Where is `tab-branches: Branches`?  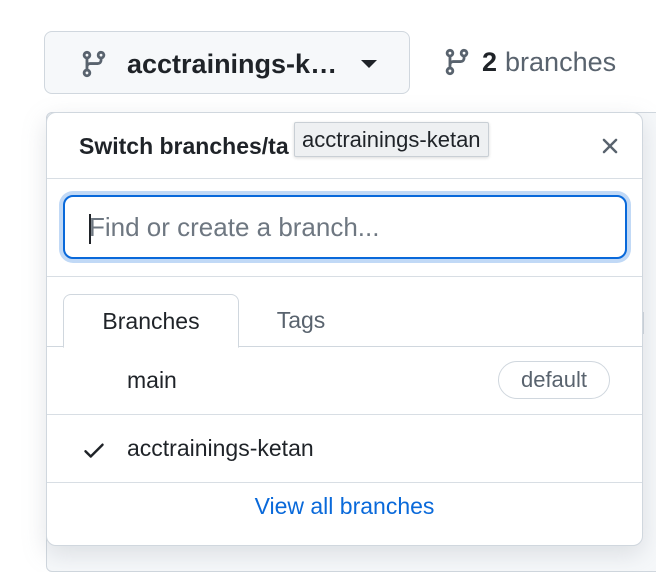
tab-branches: Branches is located at coordinates (151, 321).